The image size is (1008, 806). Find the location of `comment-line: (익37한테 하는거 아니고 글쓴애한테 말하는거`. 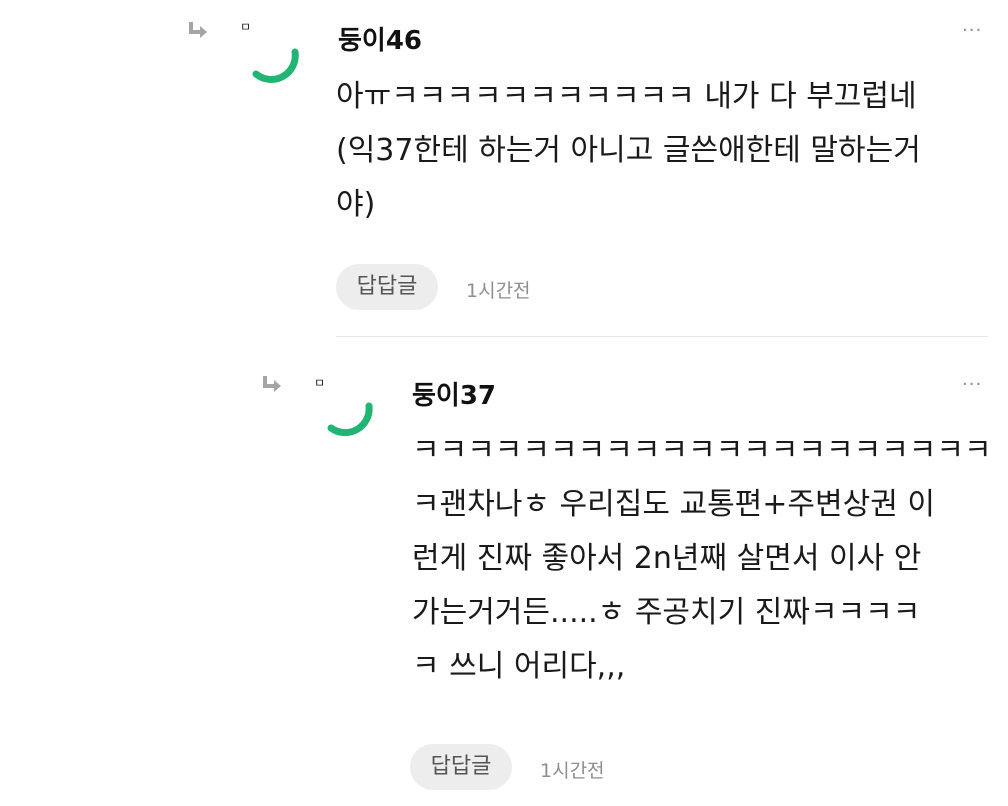

comment-line: (익37한테 하는거 아니고 글쓴애한테 말하는거 is located at coordinates (628, 150).